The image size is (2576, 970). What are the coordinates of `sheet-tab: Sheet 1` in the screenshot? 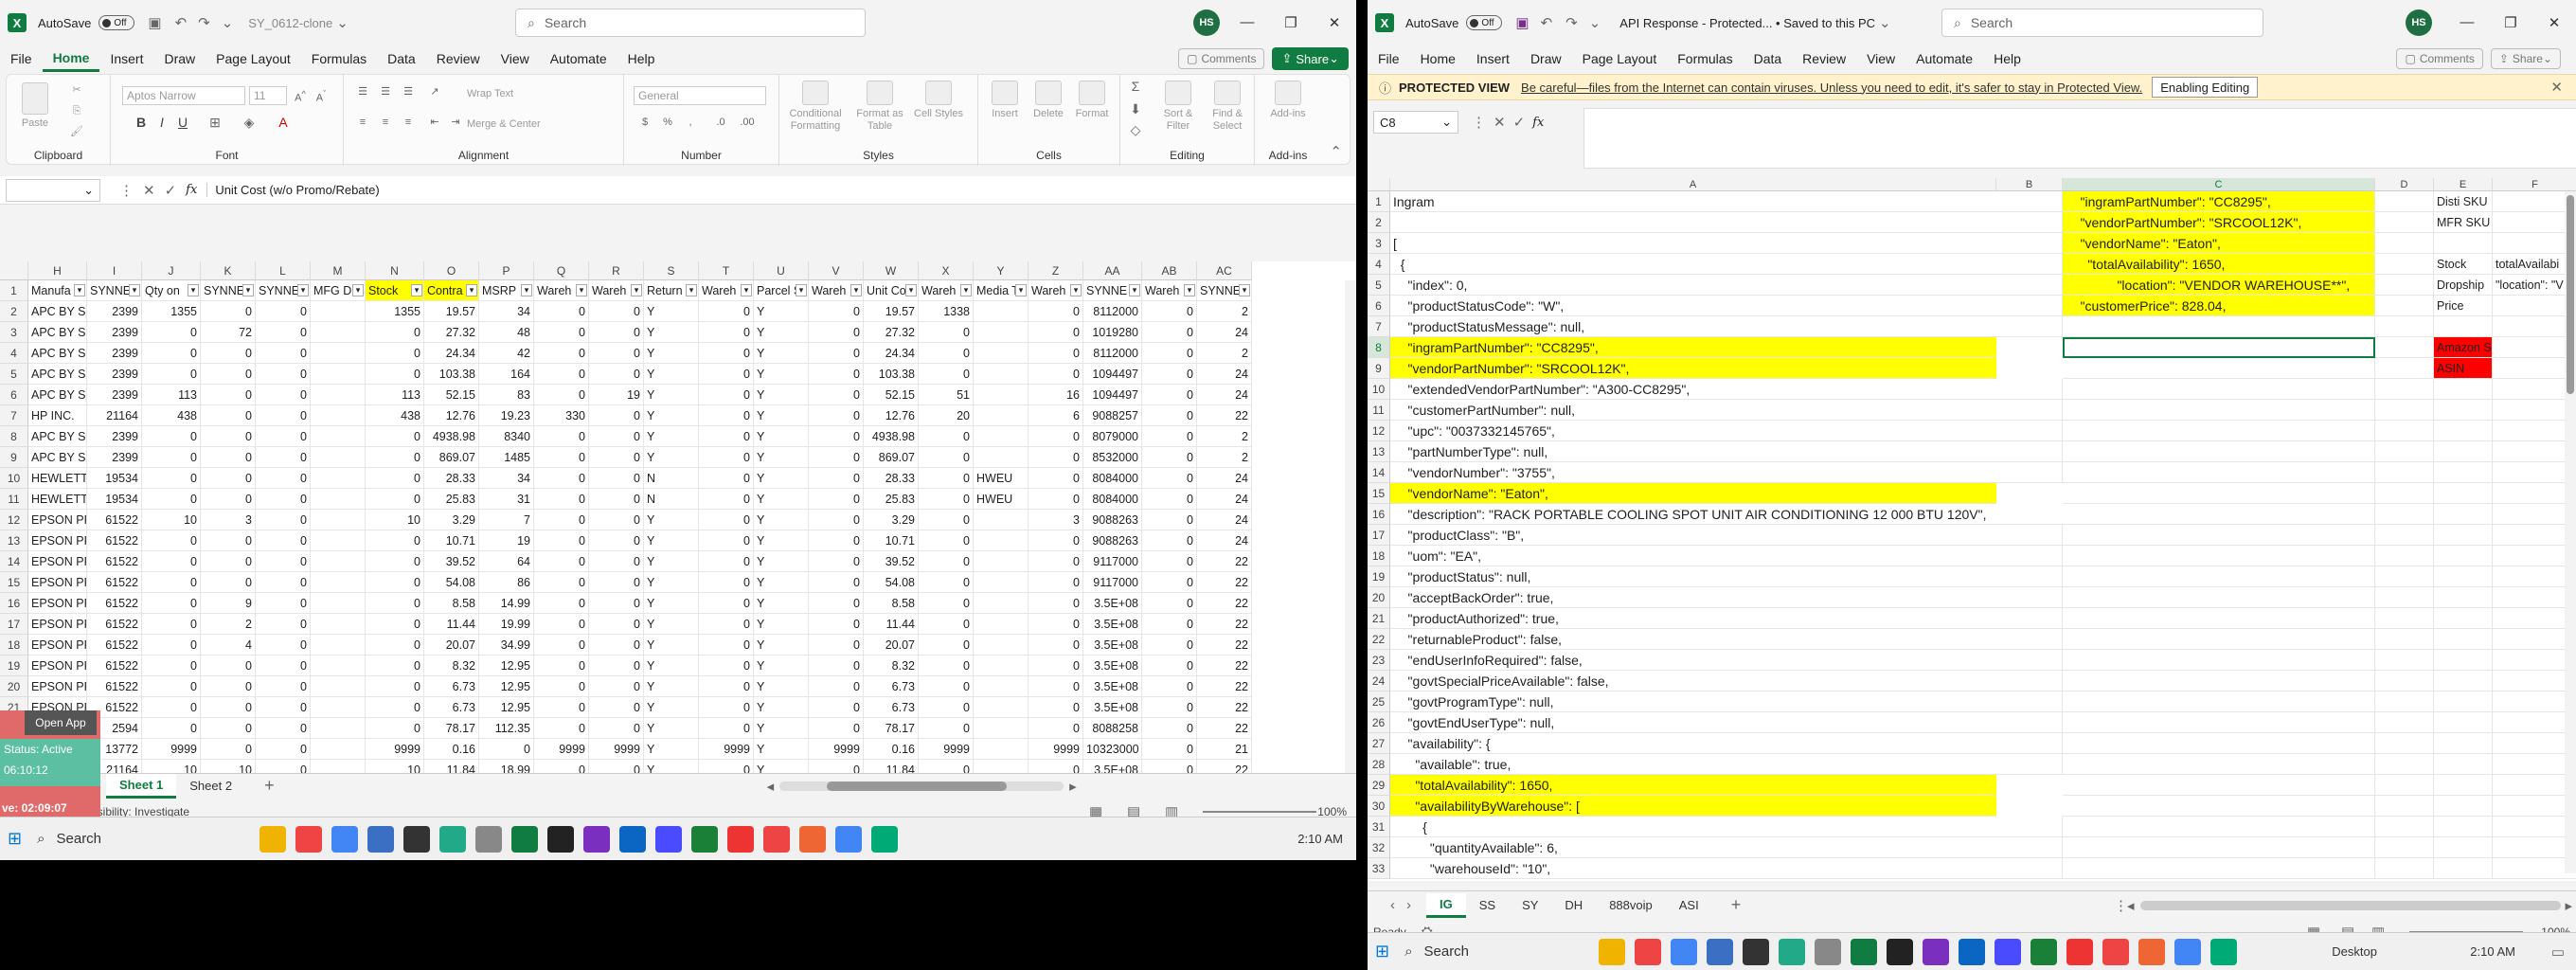 It's located at (141, 786).